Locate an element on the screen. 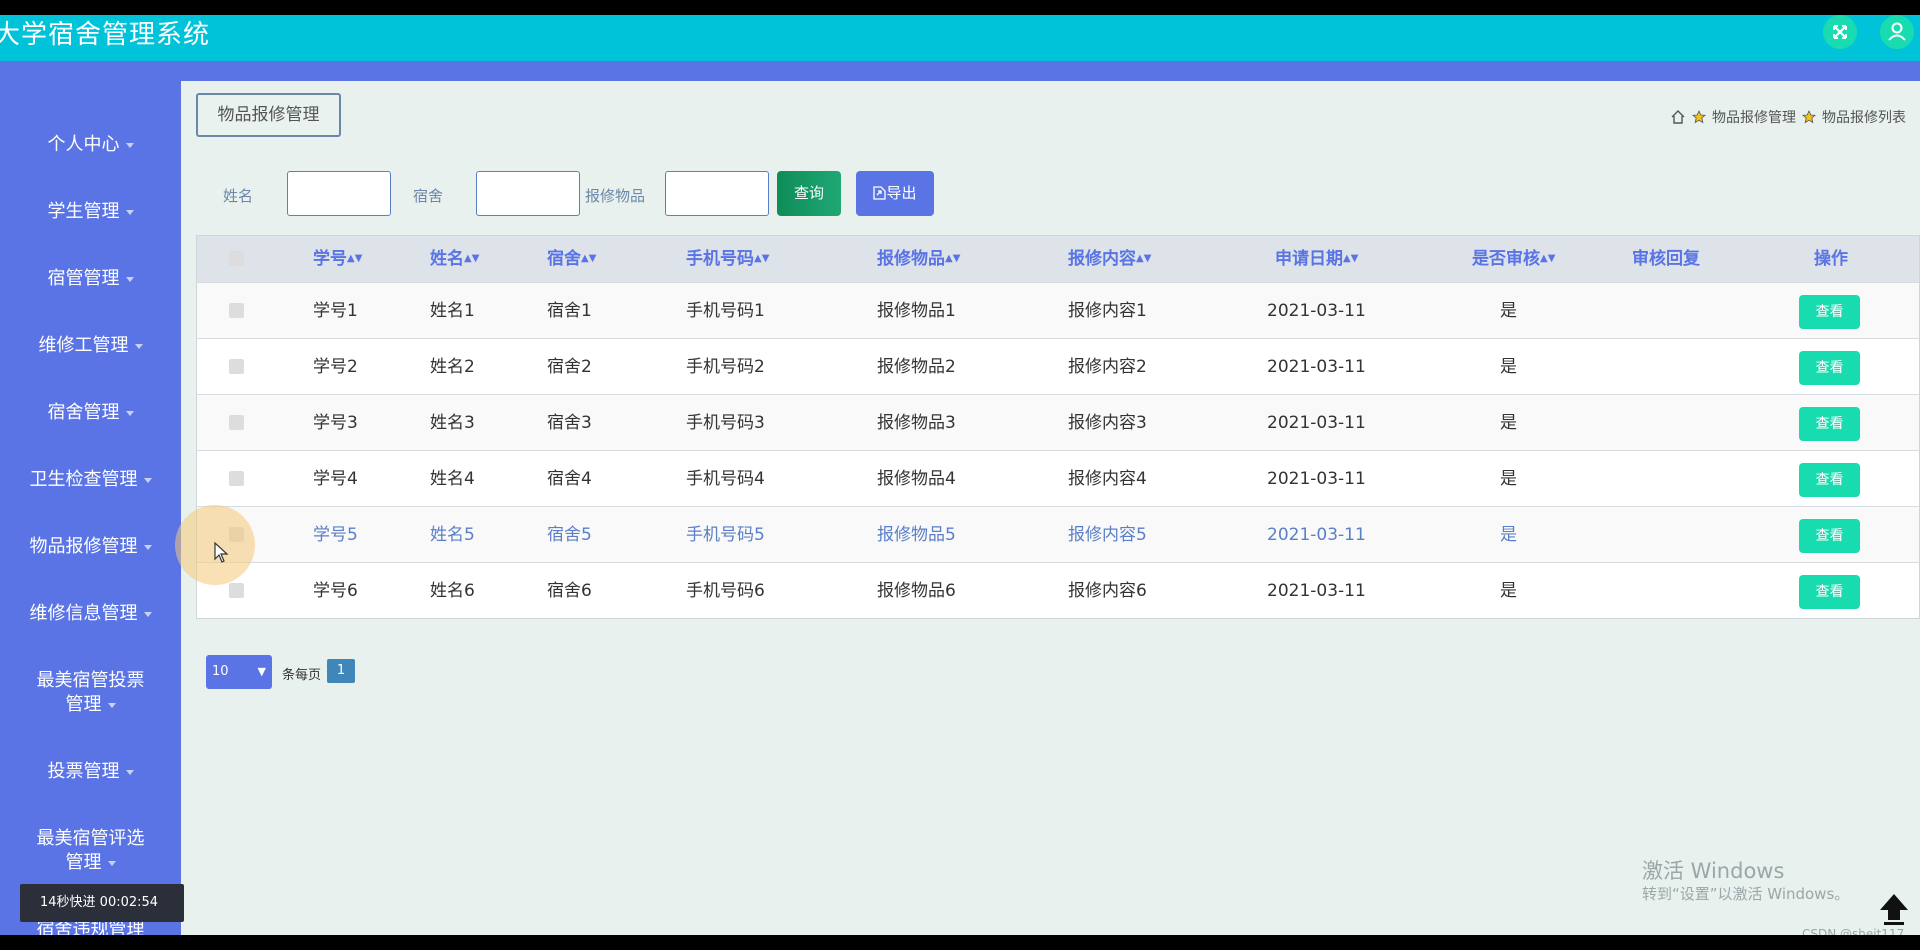  sidebar-item-label: 最美宿管评选管理 is located at coordinates (90, 850).